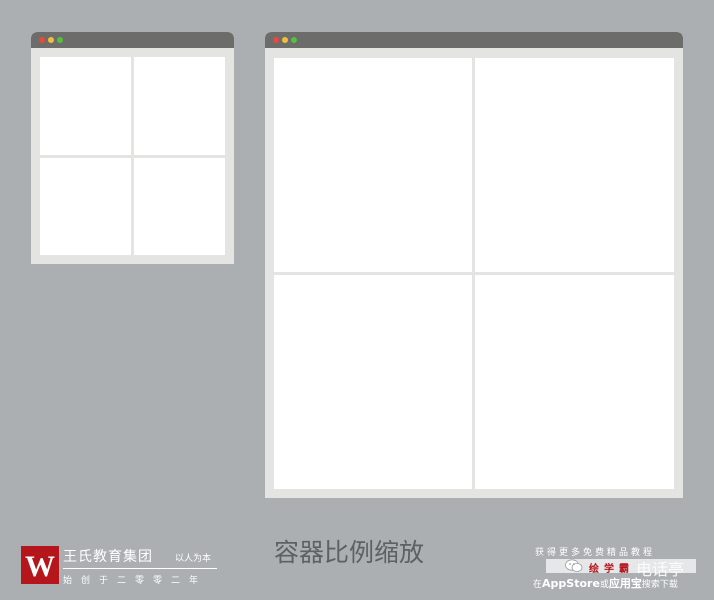 The image size is (714, 600). I want to click on promo-mid: 或, so click(604, 585).